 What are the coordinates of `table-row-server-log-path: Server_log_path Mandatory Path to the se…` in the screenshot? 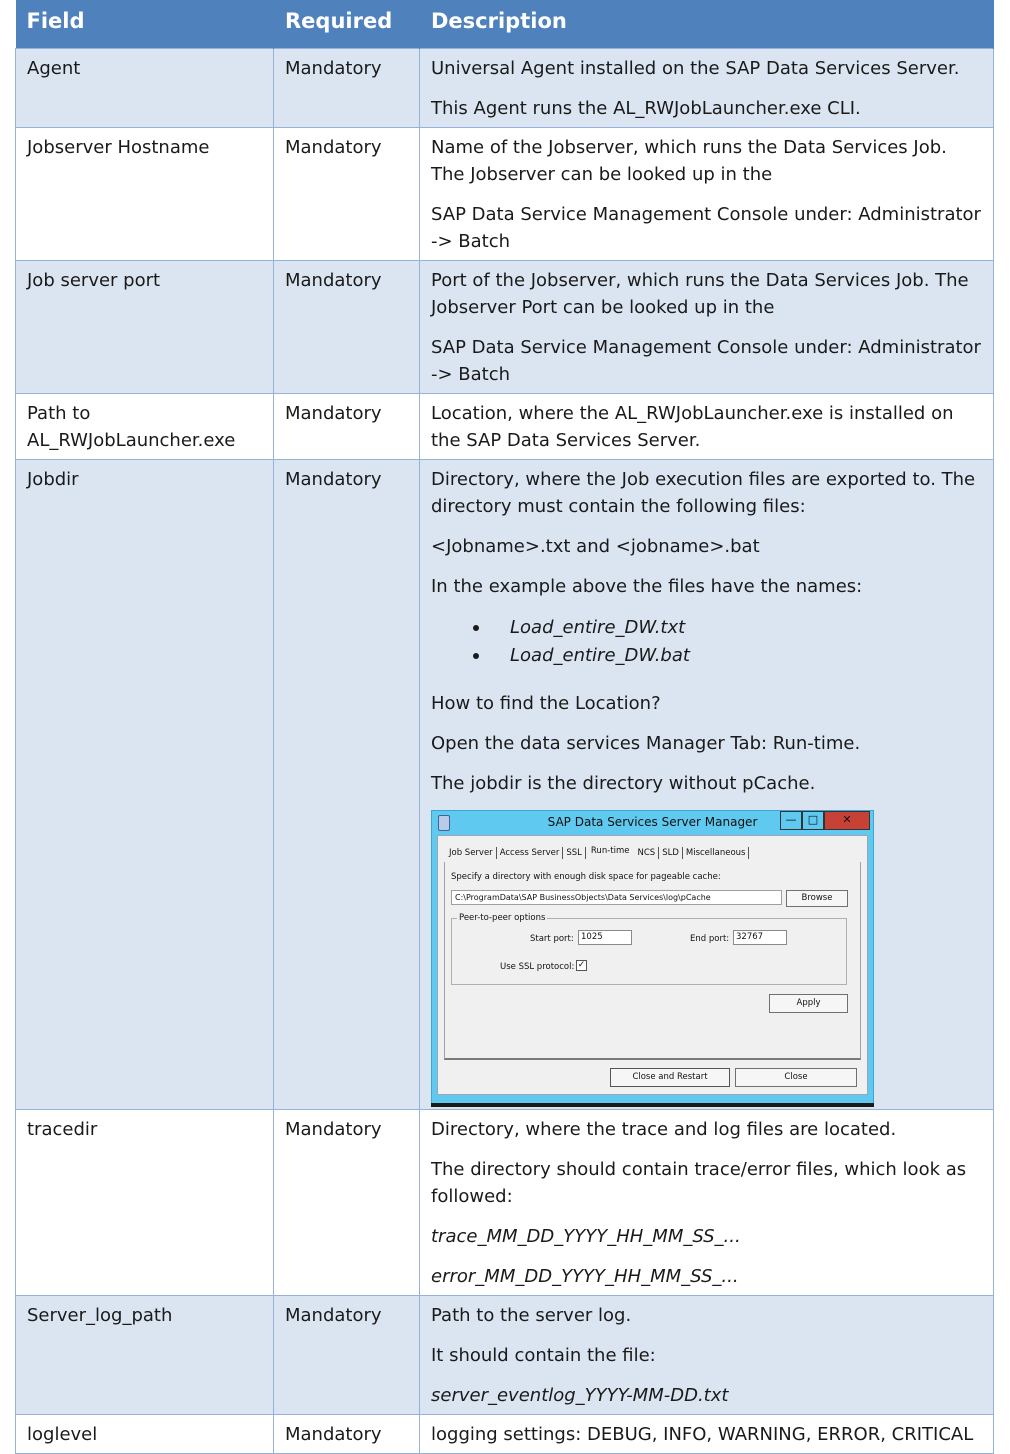 It's located at (504, 1355).